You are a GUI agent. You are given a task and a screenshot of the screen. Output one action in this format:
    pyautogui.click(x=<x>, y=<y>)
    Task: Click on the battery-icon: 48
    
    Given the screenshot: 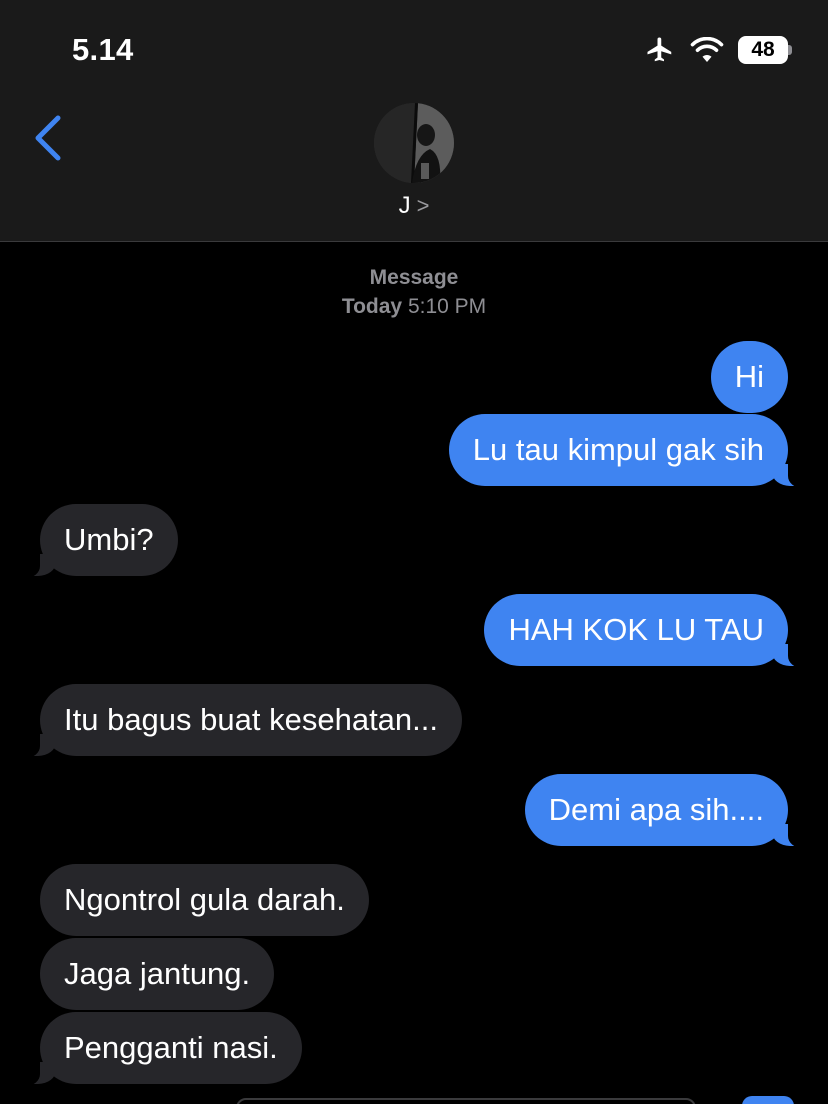 What is the action you would take?
    pyautogui.click(x=765, y=50)
    